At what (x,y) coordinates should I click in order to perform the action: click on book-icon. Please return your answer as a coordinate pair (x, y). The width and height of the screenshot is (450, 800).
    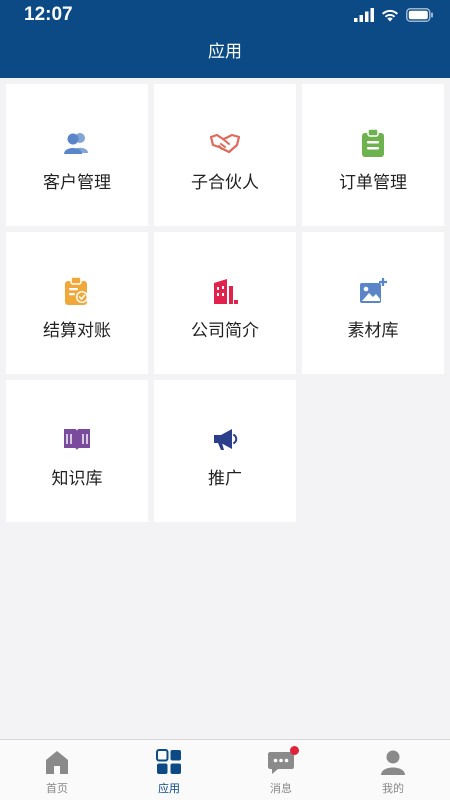
    Looking at the image, I should click on (77, 439).